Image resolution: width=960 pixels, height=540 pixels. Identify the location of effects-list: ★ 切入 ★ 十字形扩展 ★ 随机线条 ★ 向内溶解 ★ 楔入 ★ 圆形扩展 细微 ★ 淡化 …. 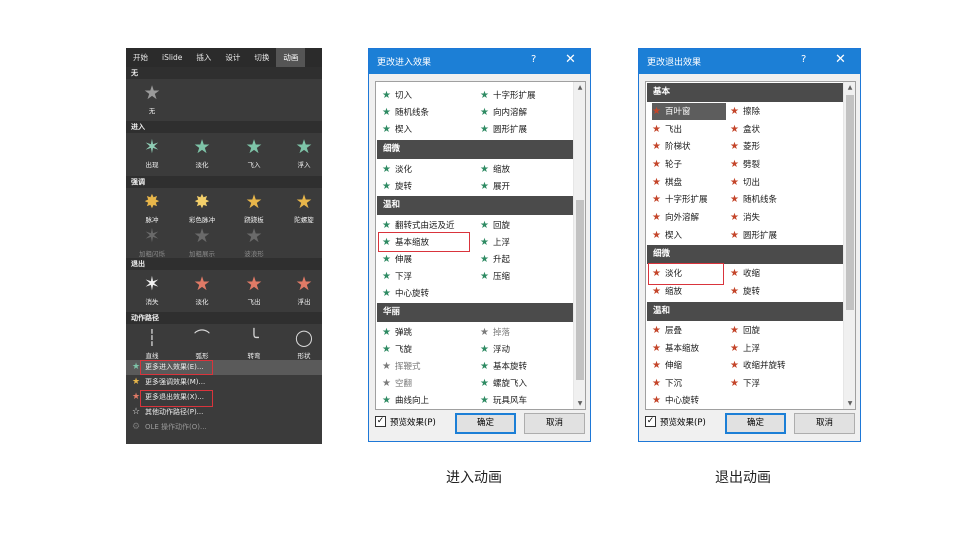
(480, 245).